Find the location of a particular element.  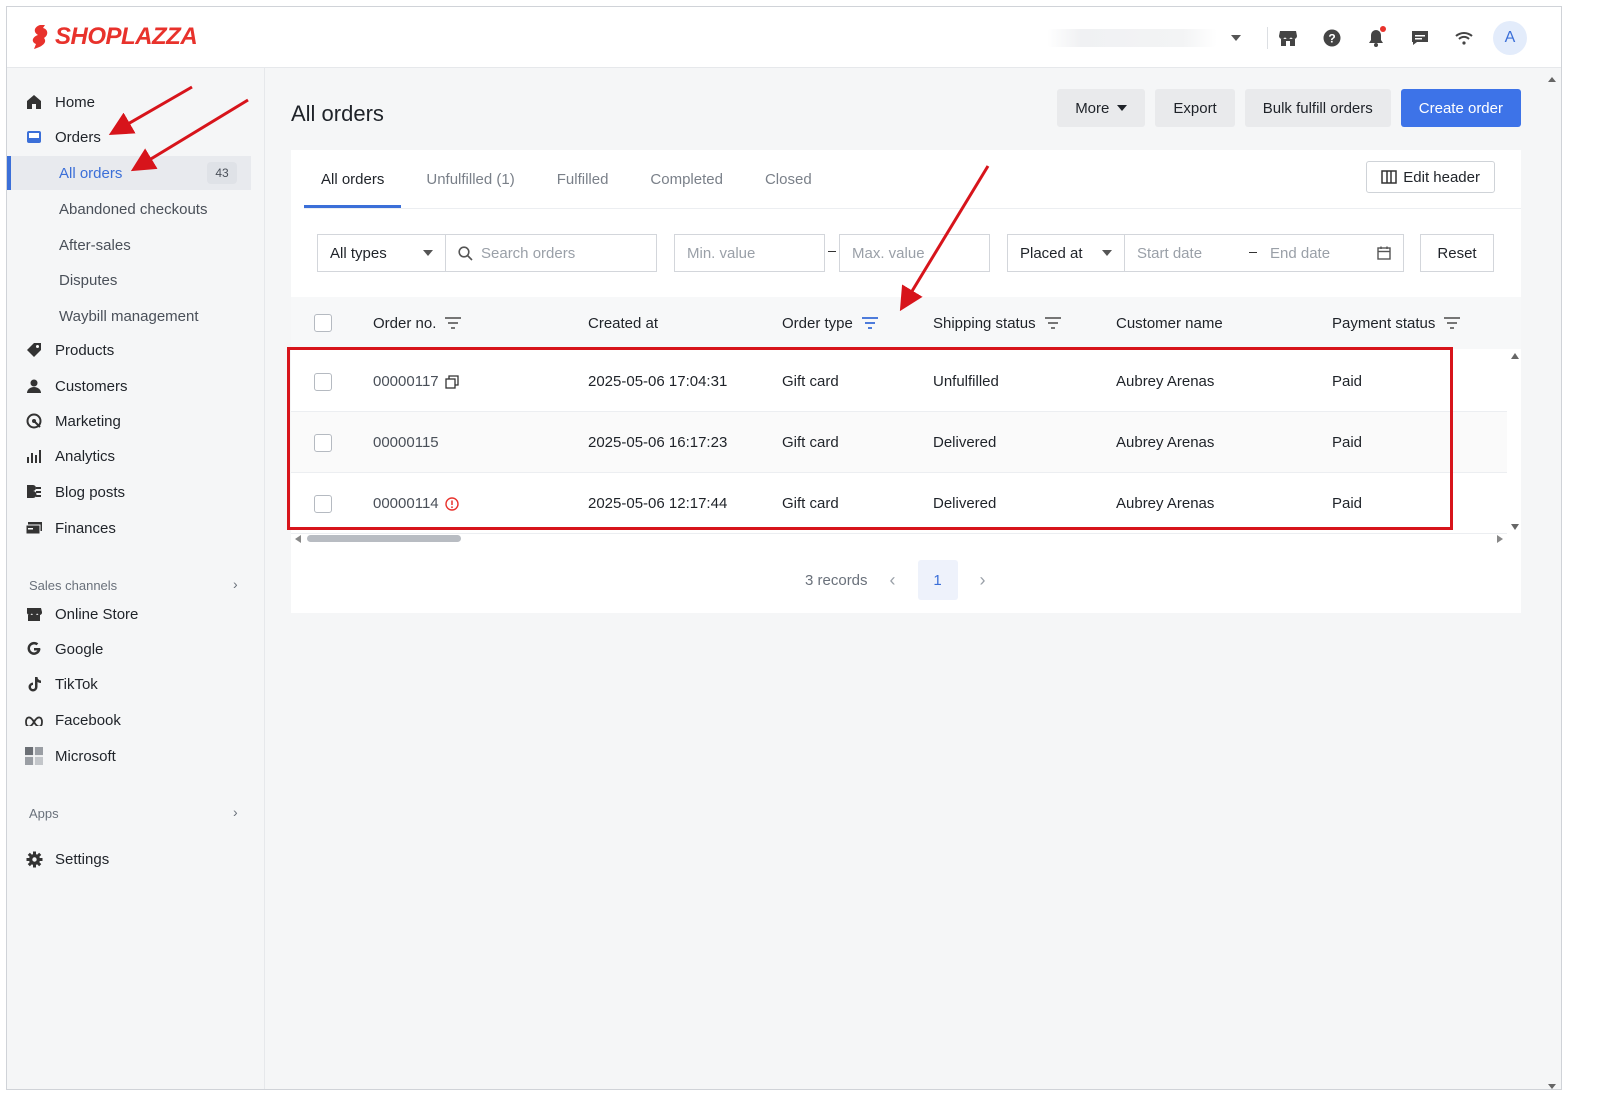

sidebar-item-customers: Customers is located at coordinates (76, 386).